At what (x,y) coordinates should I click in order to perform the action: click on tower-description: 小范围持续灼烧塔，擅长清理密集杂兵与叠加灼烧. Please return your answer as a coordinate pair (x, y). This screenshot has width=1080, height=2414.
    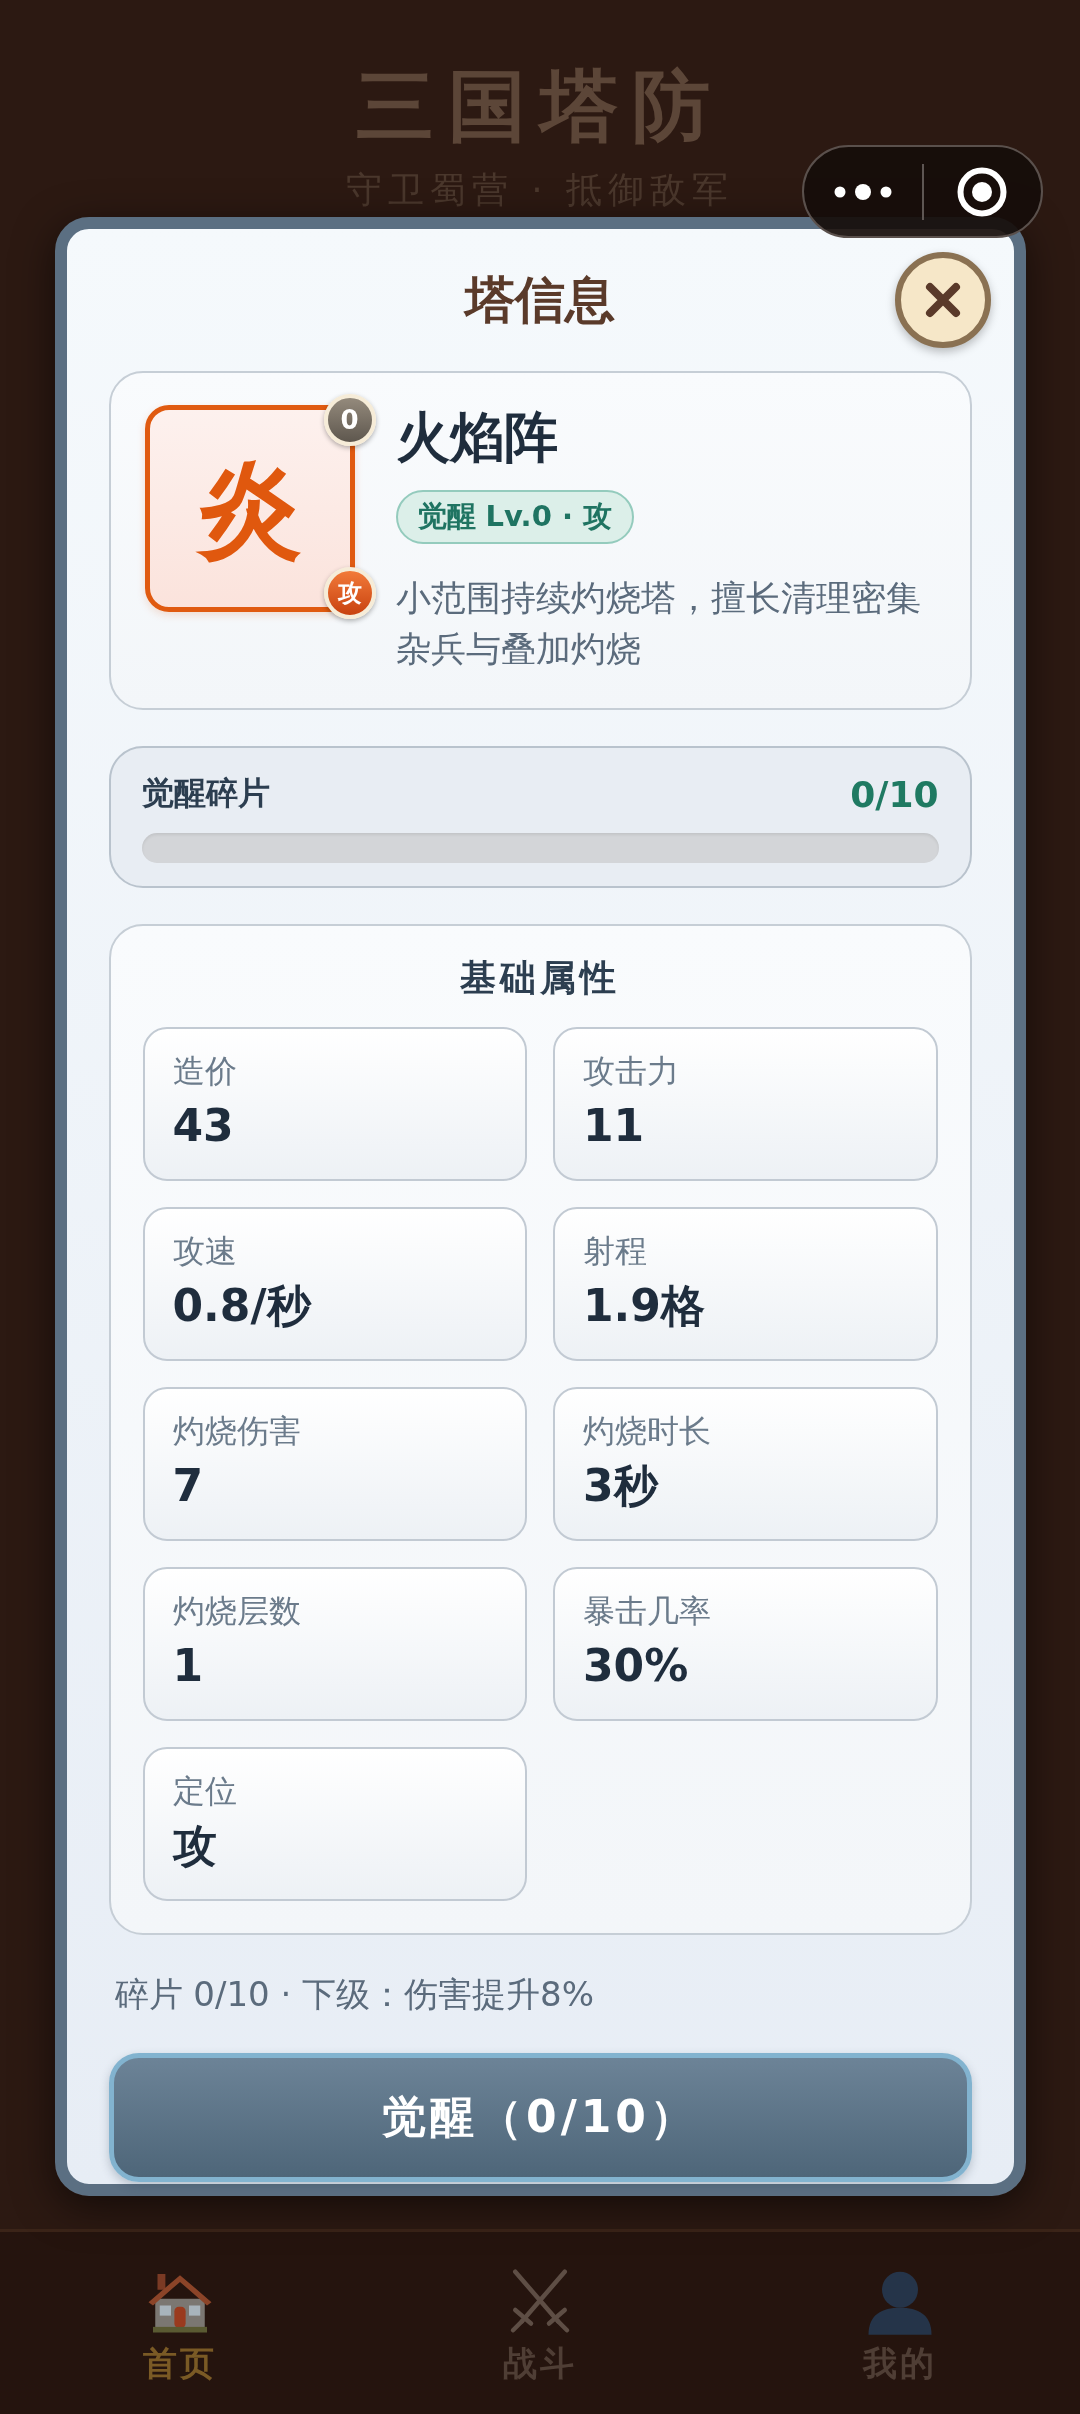
    Looking at the image, I should click on (658, 624).